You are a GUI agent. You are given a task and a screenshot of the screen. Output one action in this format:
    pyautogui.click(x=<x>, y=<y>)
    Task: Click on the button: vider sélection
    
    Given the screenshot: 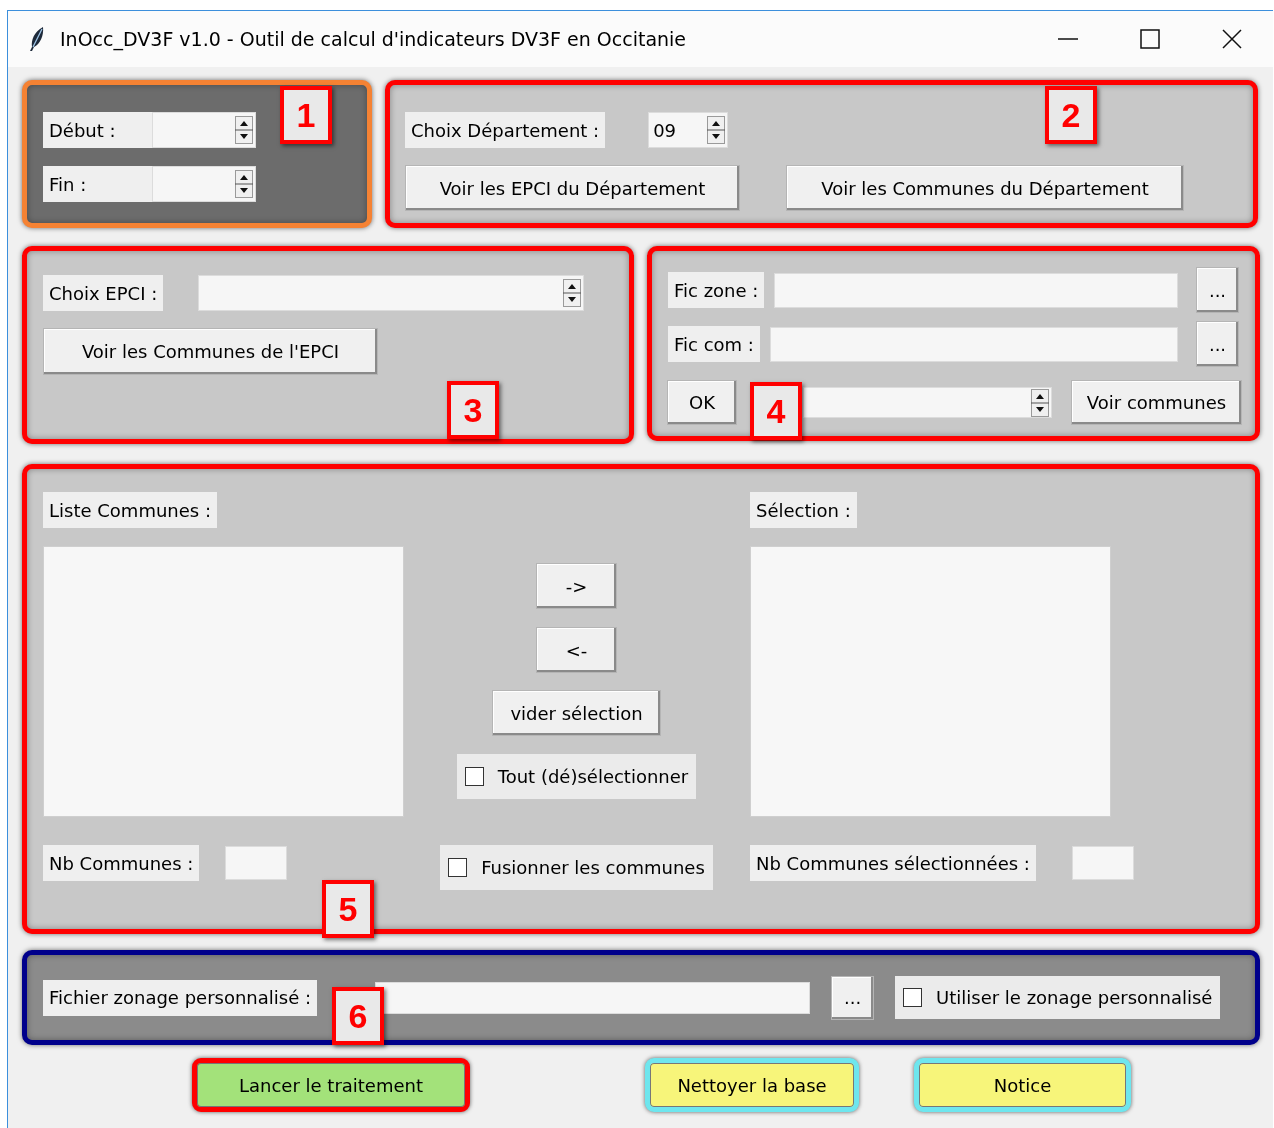 What is the action you would take?
    pyautogui.click(x=576, y=713)
    